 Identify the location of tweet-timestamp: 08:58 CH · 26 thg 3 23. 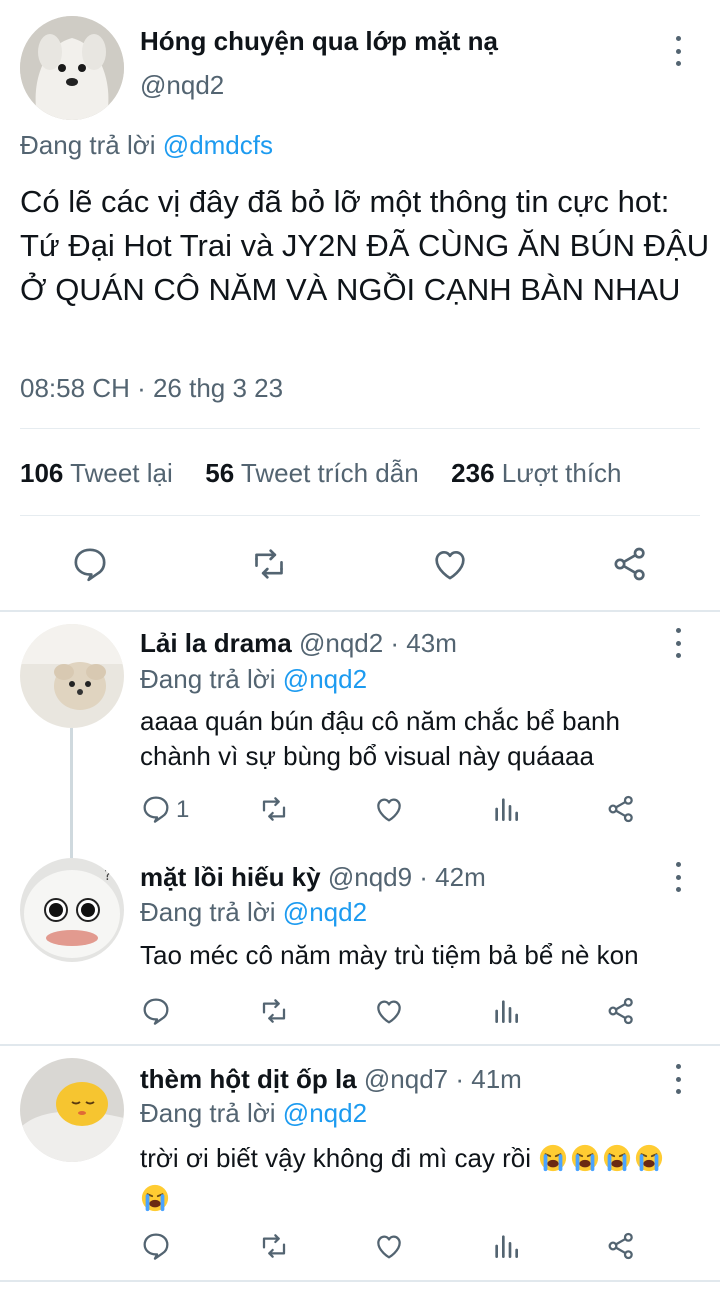
(151, 388).